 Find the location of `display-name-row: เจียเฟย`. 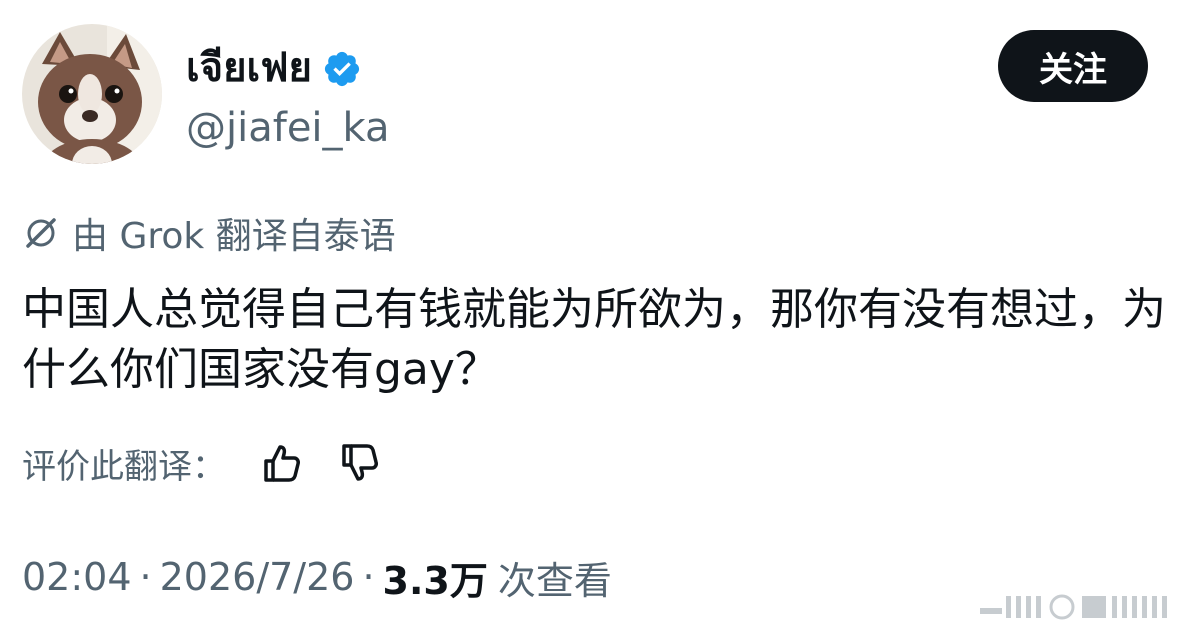

display-name-row: เจียเฟย is located at coordinates (274, 68).